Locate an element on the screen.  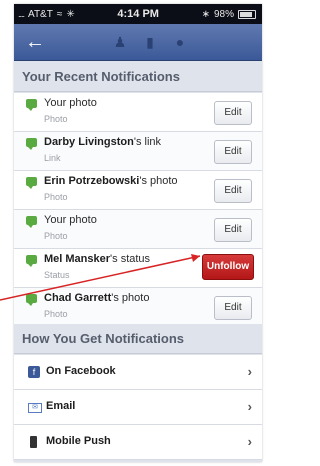
channel-label: On Facebook is located at coordinates (81, 371).